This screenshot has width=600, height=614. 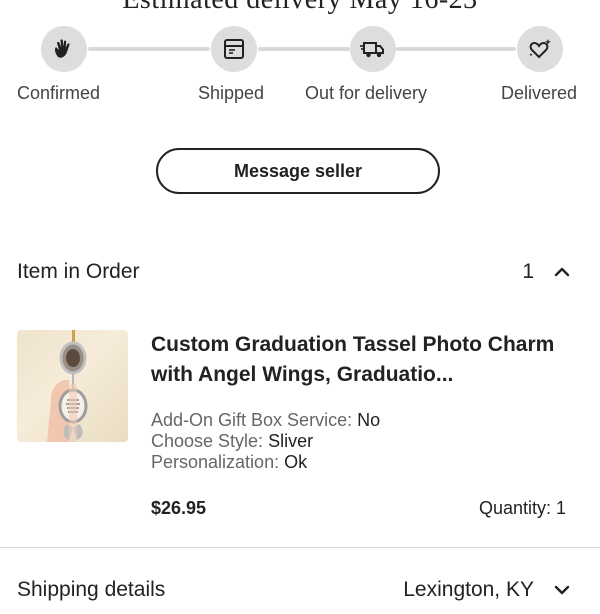 I want to click on option-key: Personalization:, so click(x=215, y=462).